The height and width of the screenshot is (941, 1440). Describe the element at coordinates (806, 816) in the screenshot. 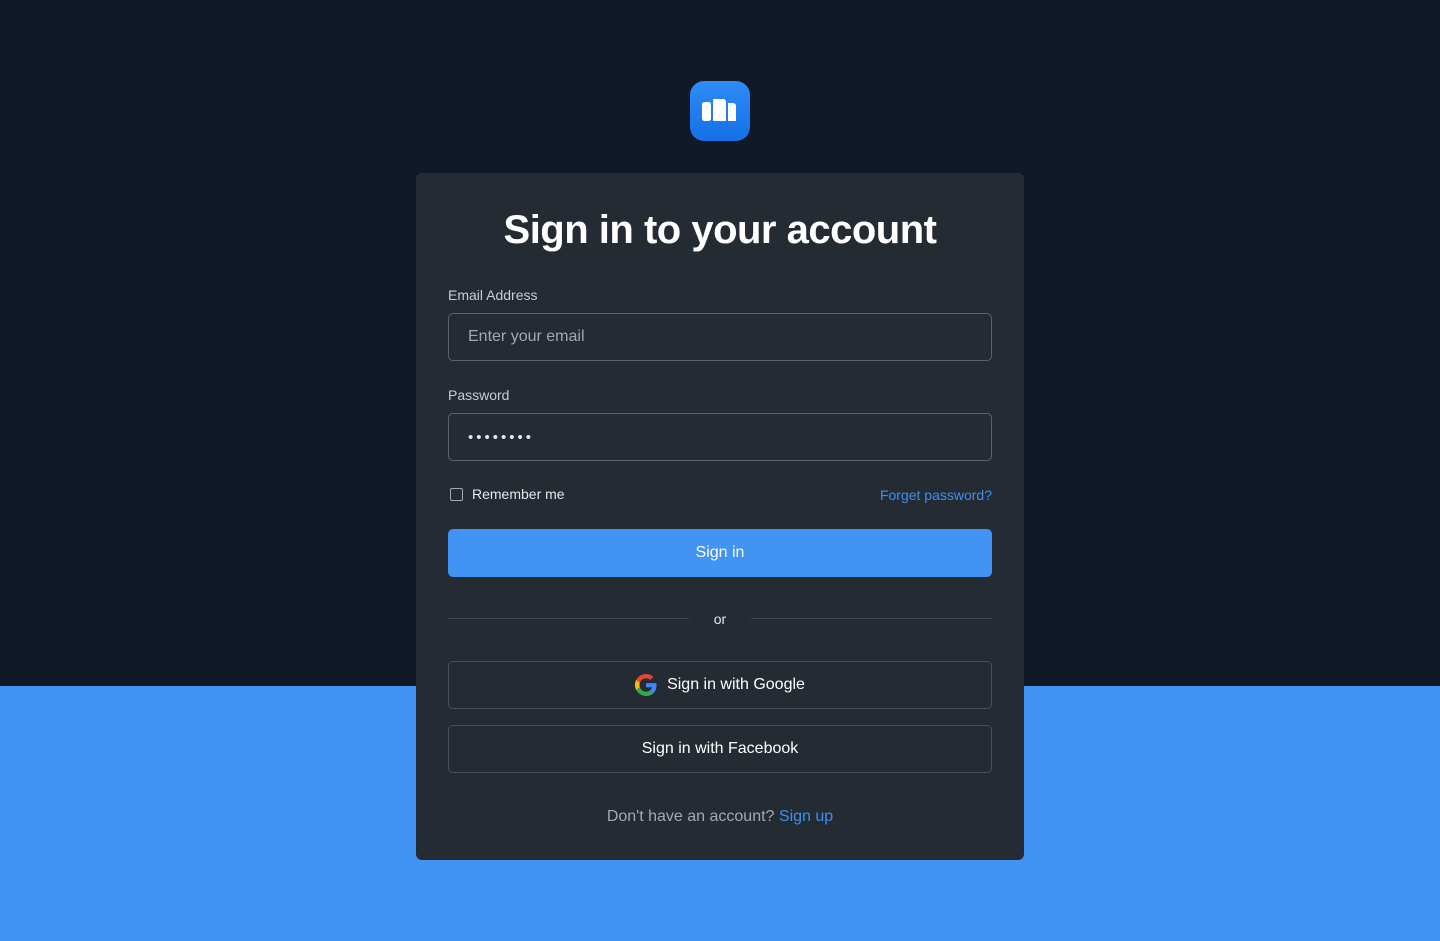

I see `sign-up-link: Sign up` at that location.